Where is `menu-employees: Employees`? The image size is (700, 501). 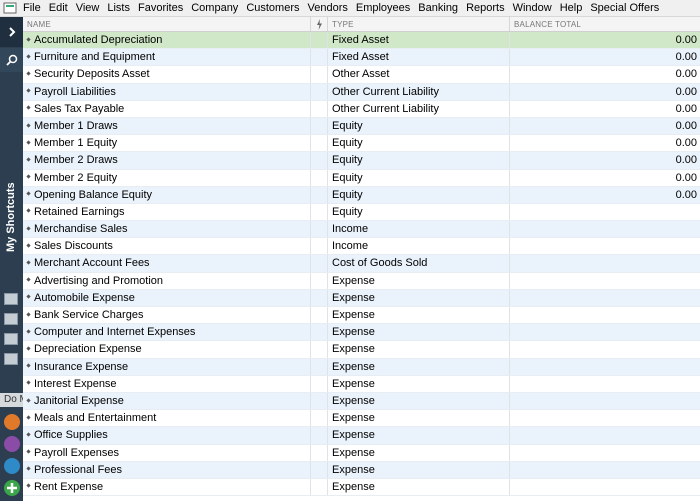
menu-employees: Employees is located at coordinates (383, 8).